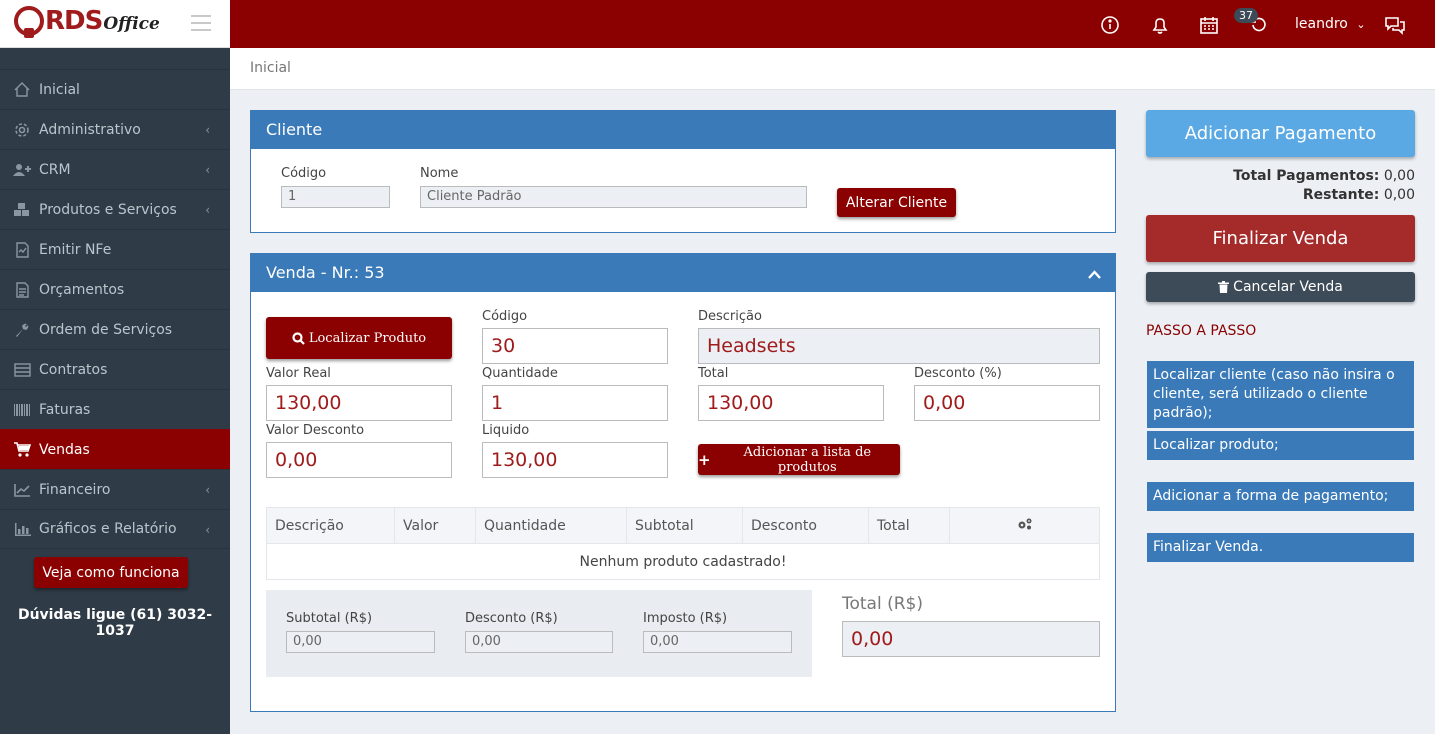 The width and height of the screenshot is (1435, 734). What do you see at coordinates (551, 525) in the screenshot?
I see `col-quantidade: Quantidade` at bounding box center [551, 525].